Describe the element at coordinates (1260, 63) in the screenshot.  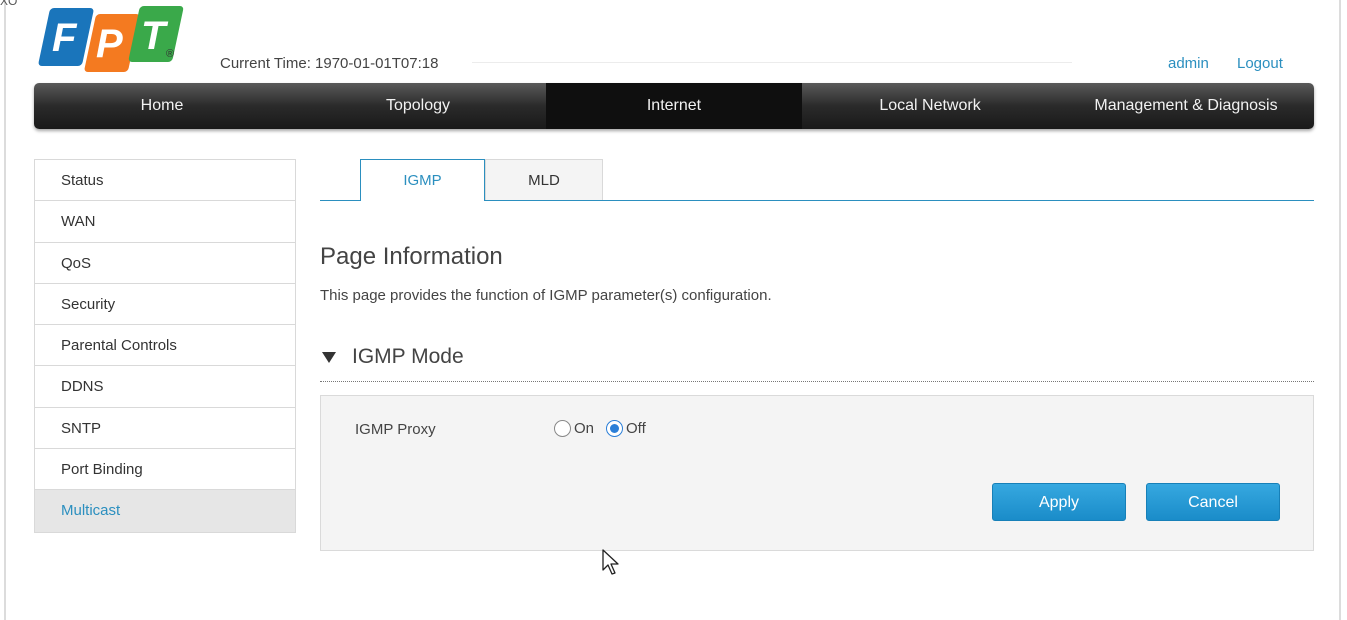
I see `logout-link: Logout` at that location.